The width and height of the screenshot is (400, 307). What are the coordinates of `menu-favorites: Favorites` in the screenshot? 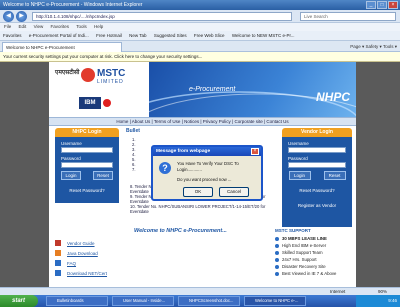 It's located at (60, 26).